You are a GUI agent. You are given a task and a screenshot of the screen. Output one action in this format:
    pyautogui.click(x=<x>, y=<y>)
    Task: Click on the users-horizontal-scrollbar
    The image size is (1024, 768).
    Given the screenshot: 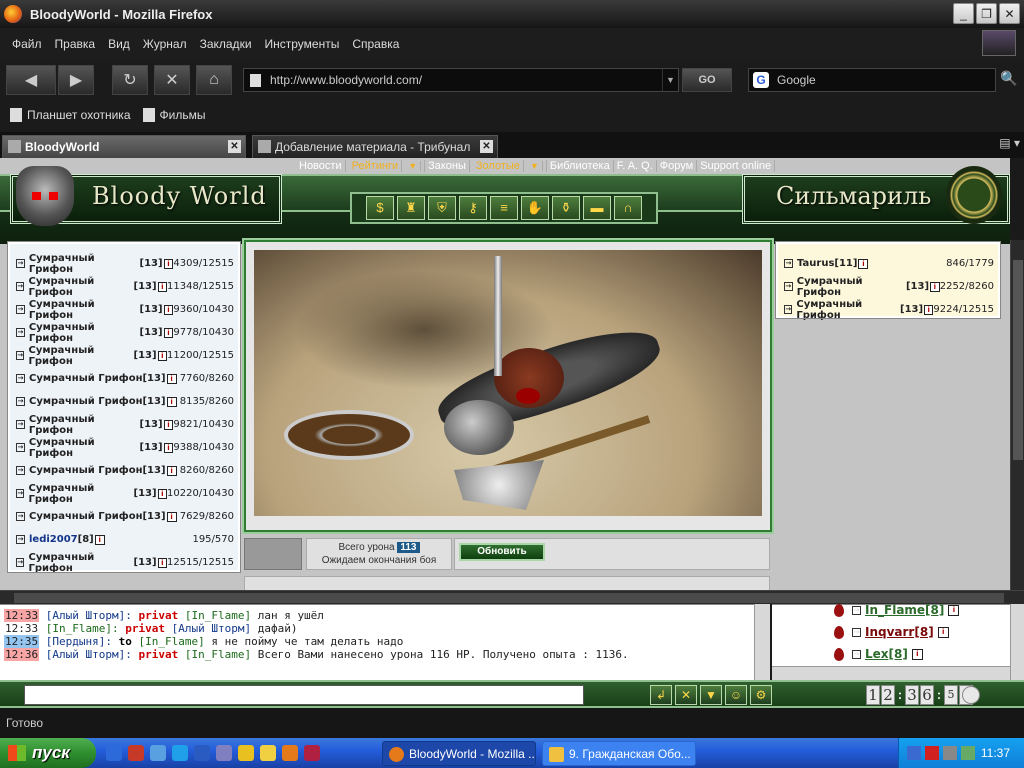 What is the action you would take?
    pyautogui.click(x=891, y=673)
    